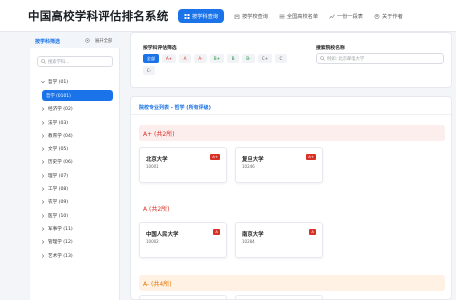 Image resolution: width=456 pixels, height=300 pixels. Describe the element at coordinates (79, 176) in the screenshot. I see `tree-item-science: 理学 (07)` at that location.